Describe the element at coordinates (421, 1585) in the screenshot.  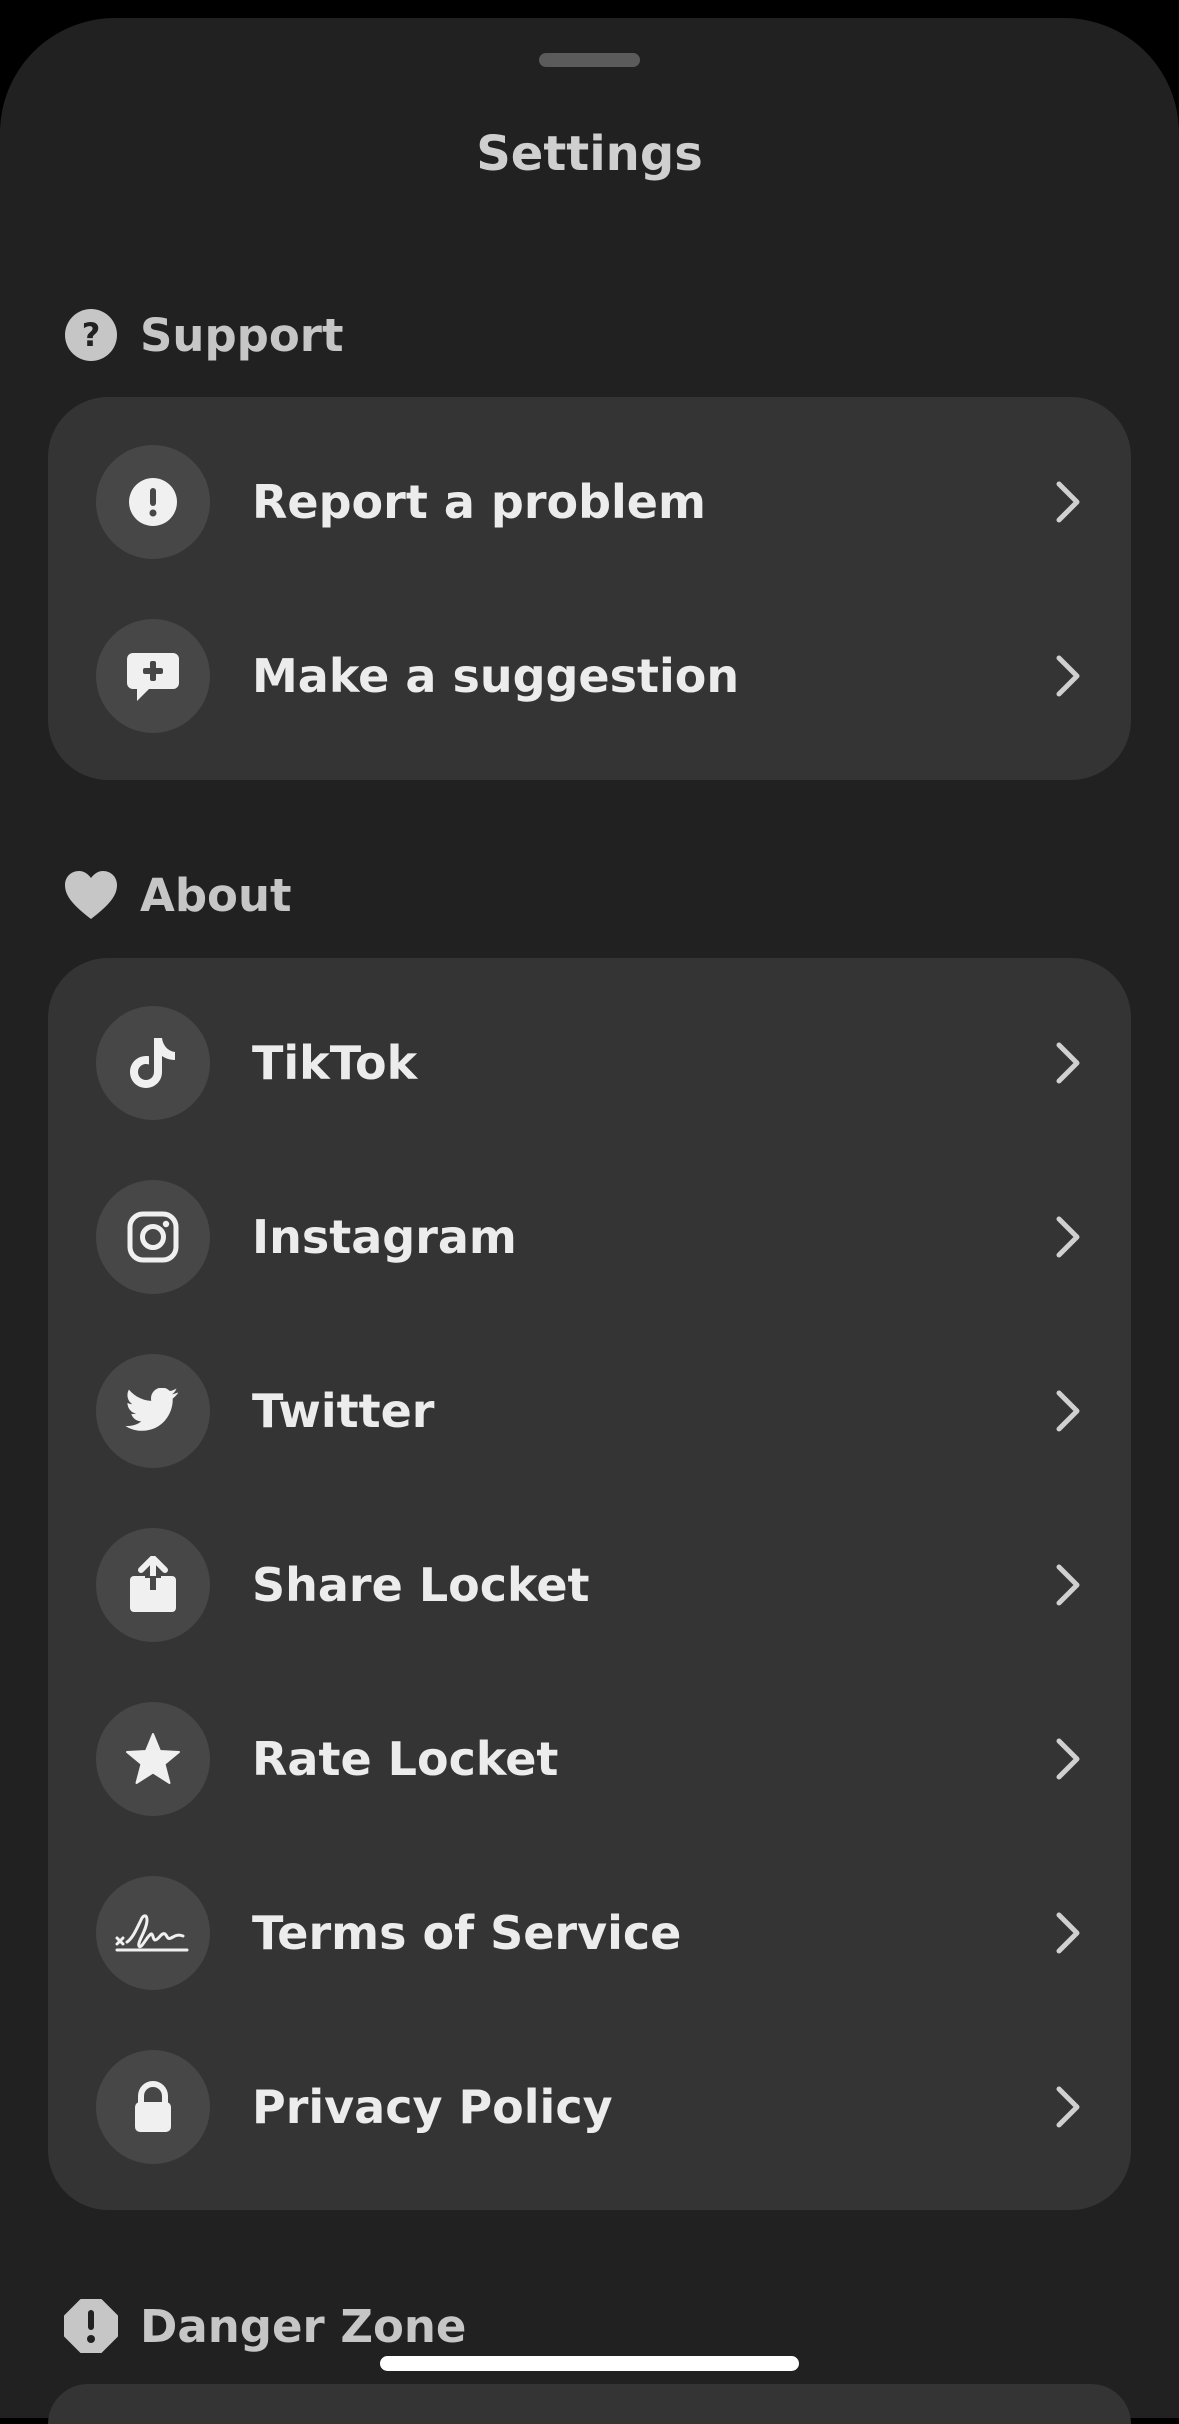
I see `row-label: Share Locket` at that location.